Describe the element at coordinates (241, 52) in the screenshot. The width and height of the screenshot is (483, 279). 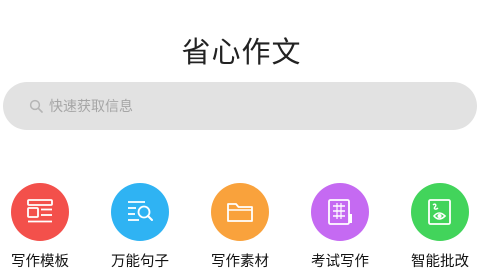
I see `page-title: 省心作文` at that location.